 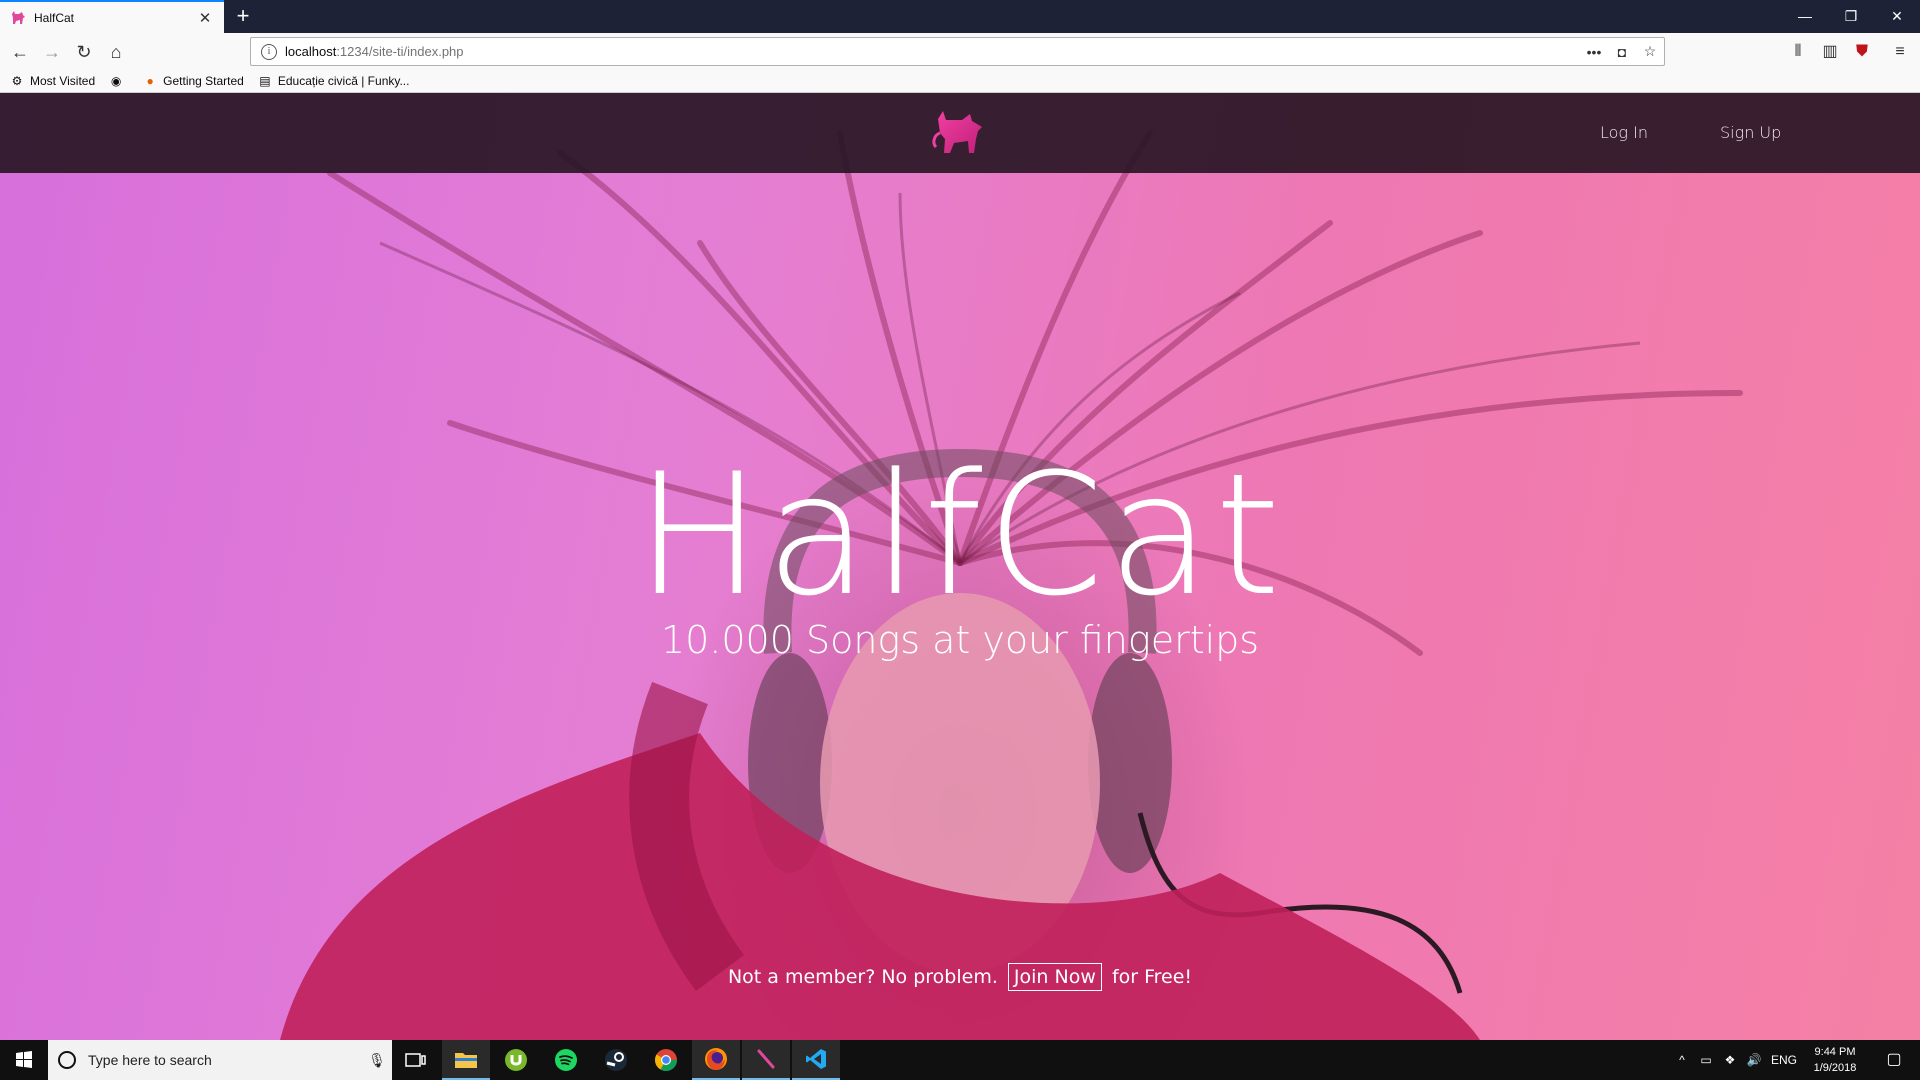 What do you see at coordinates (1805, 16) in the screenshot?
I see `minimize-icon: —` at bounding box center [1805, 16].